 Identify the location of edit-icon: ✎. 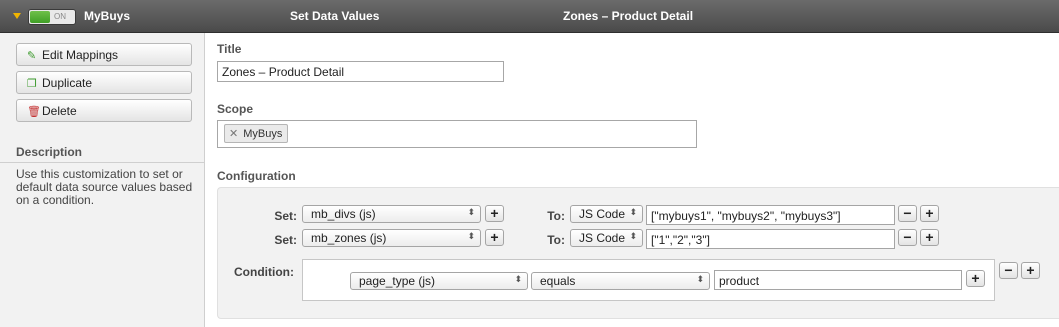
(32, 56).